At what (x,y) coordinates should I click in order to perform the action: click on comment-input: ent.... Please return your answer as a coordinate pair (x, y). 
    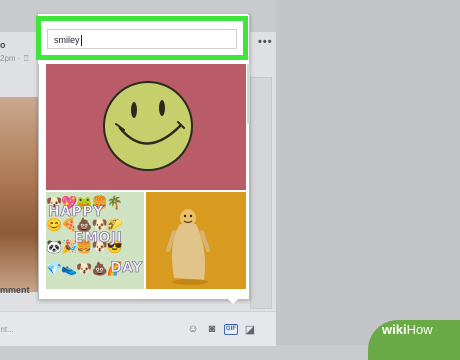
    Looking at the image, I should click on (90, 330).